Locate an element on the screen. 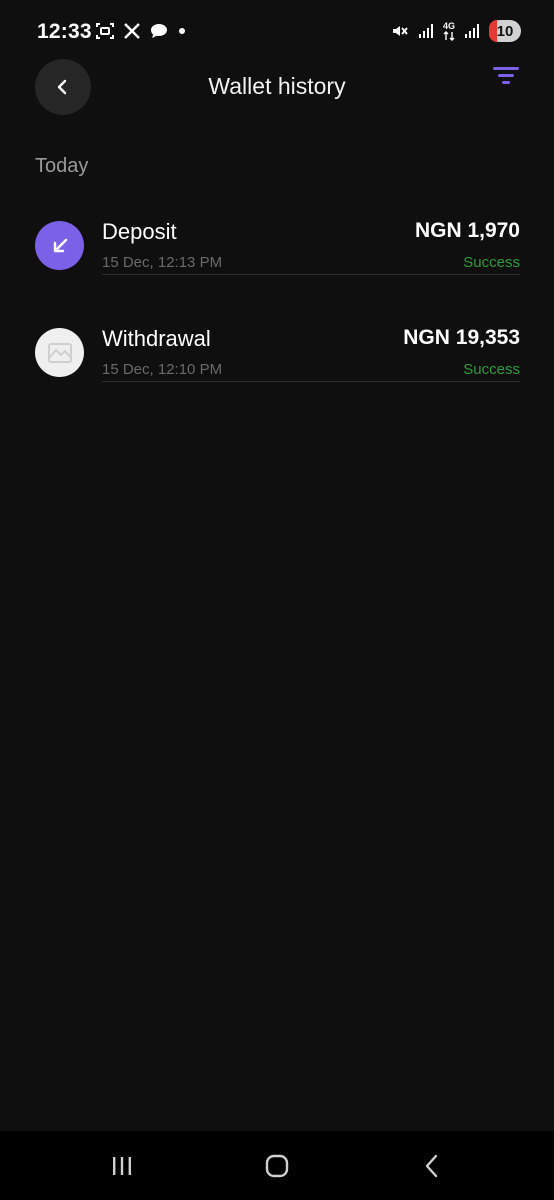 The height and width of the screenshot is (1200, 554). filter-button is located at coordinates (506, 75).